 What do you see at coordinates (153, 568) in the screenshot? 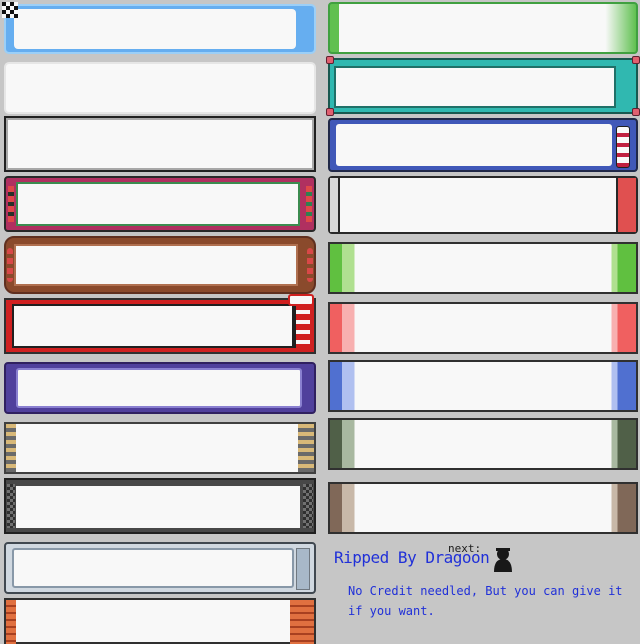
I see `frame-steel-panel` at bounding box center [153, 568].